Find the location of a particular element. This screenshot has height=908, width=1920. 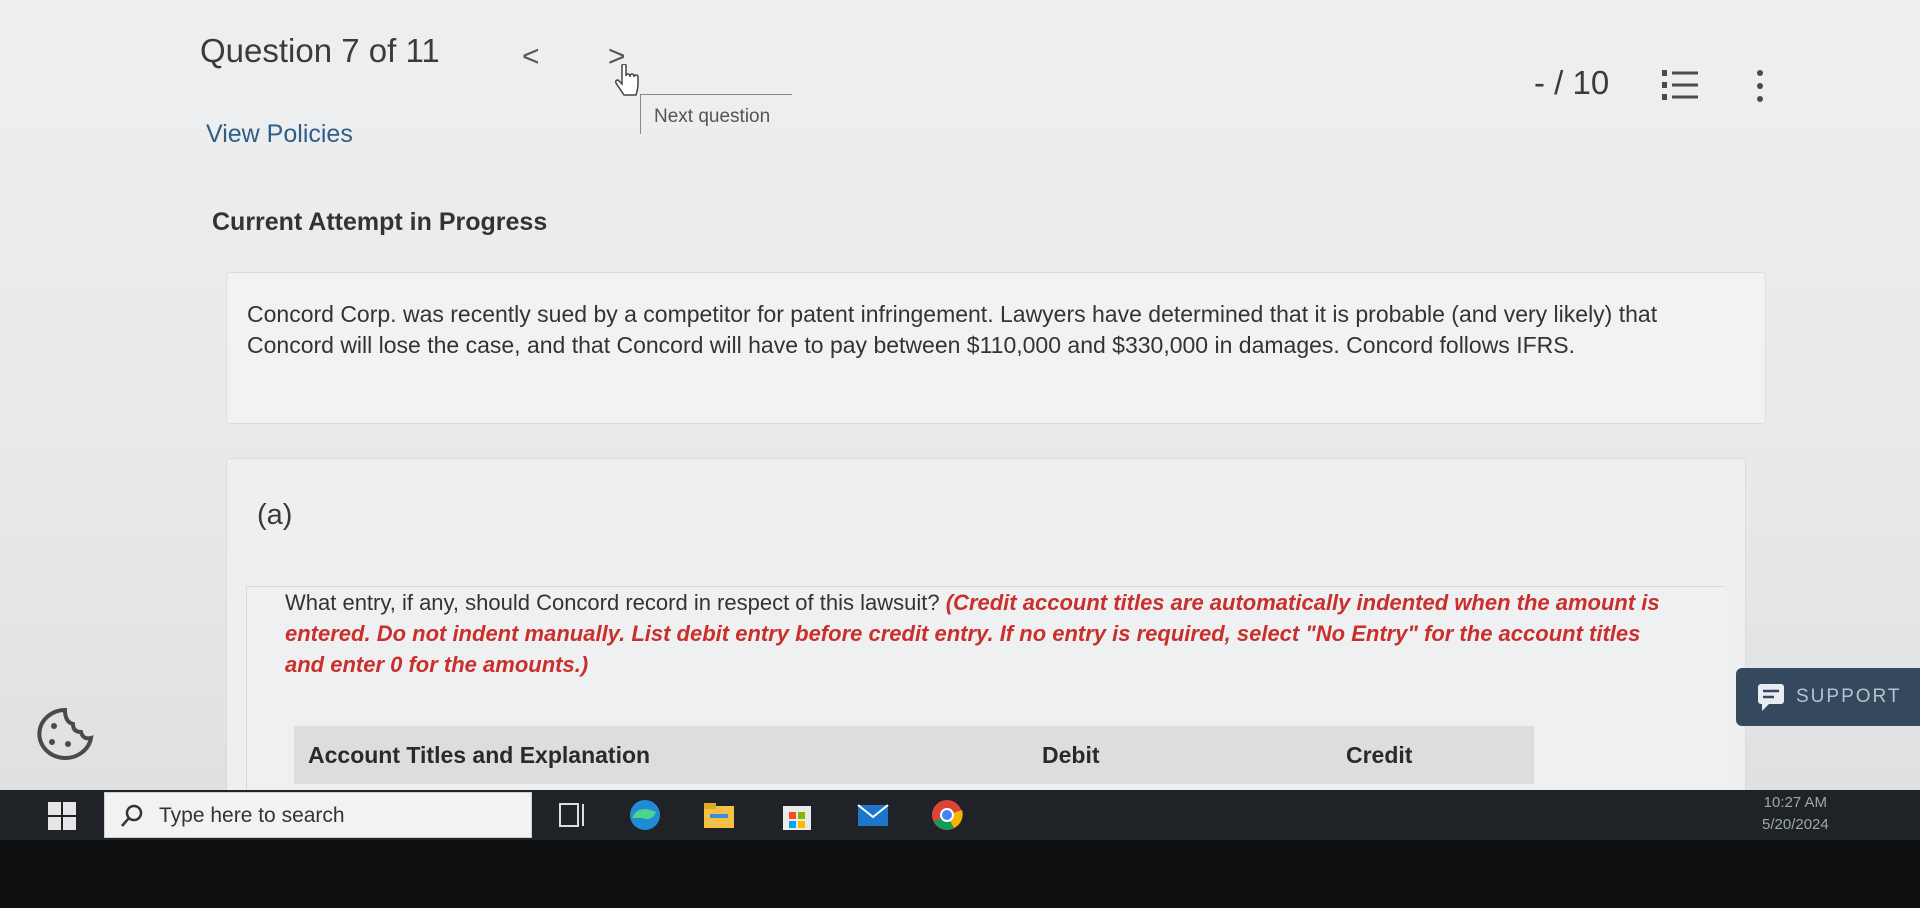

column-account-titles: Account Titles and Explanation is located at coordinates (479, 755).